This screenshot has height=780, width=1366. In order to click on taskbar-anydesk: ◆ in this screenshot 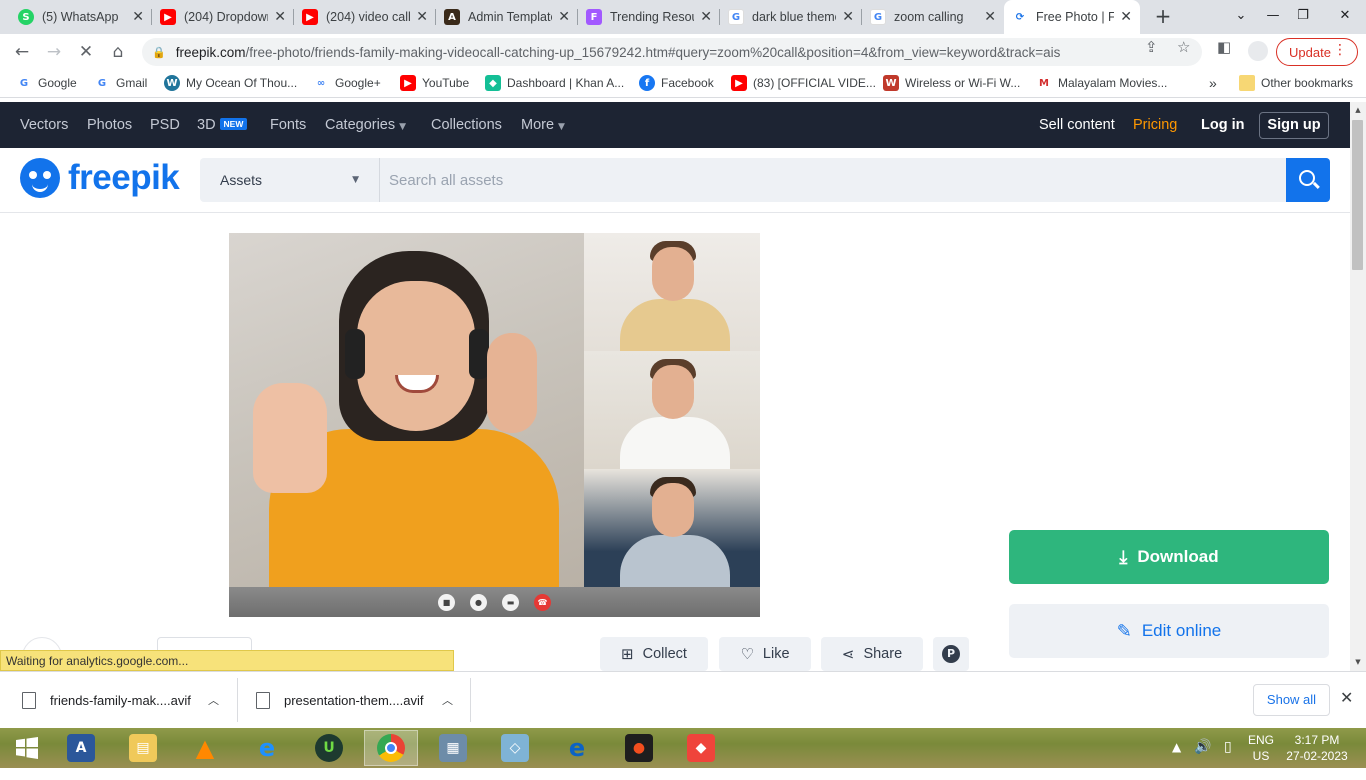, I will do `click(701, 748)`.